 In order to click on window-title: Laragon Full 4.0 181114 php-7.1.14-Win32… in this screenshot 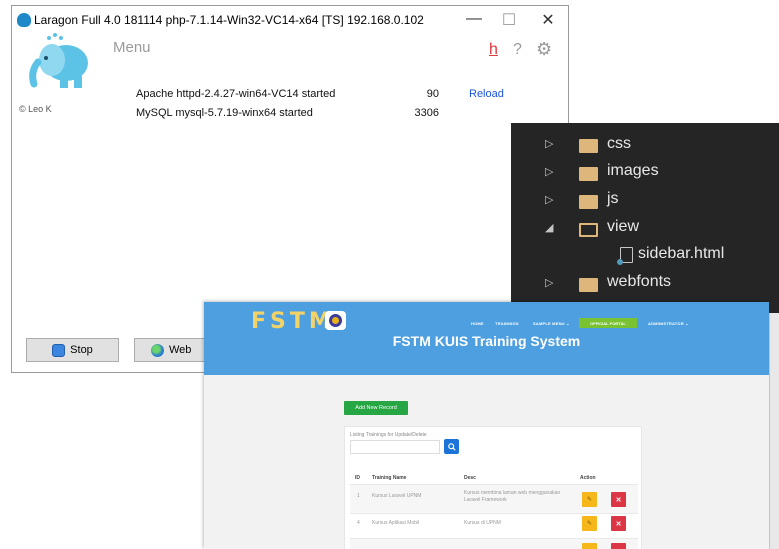, I will do `click(229, 20)`.